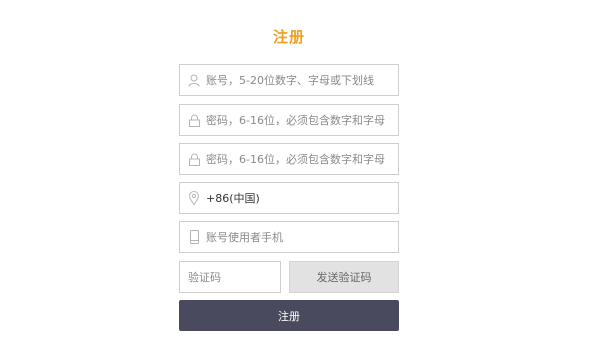  What do you see at coordinates (194, 80) in the screenshot?
I see `user-icon` at bounding box center [194, 80].